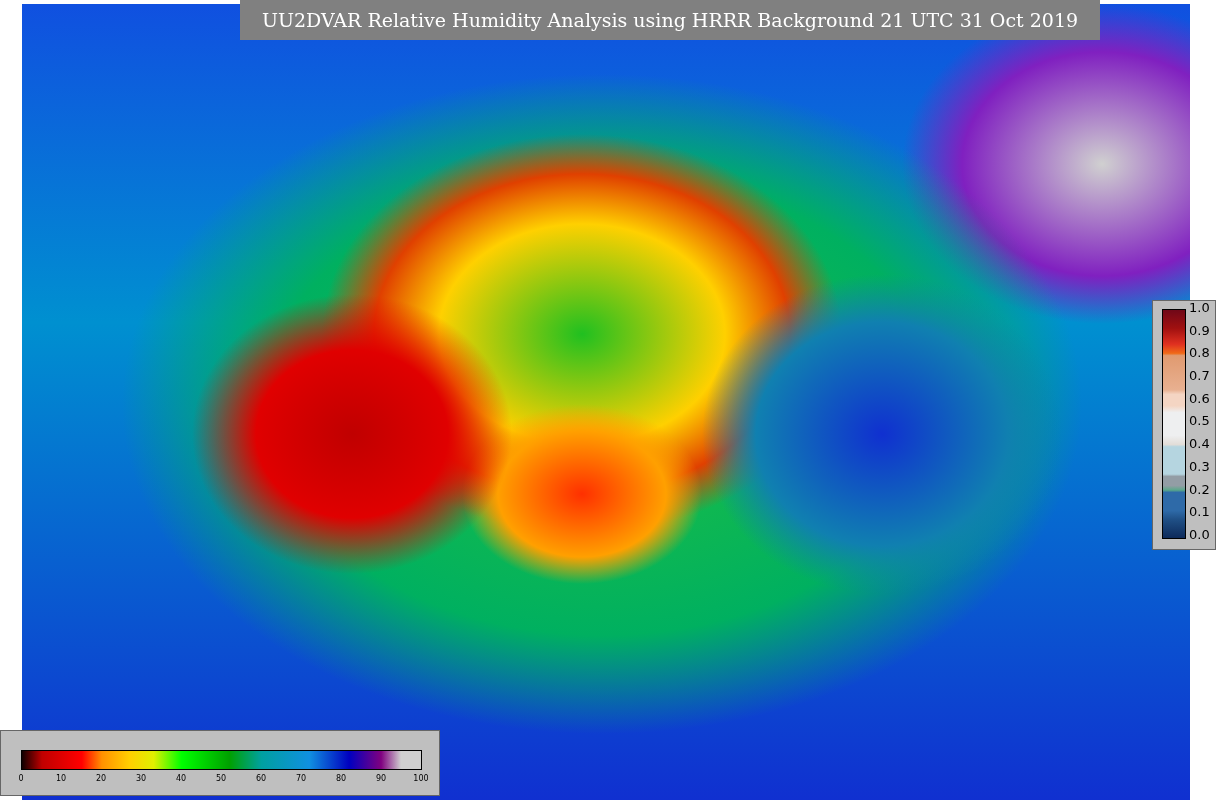  Describe the element at coordinates (1199, 376) in the screenshot. I see `colorbar-tick-label: 0.7` at that location.